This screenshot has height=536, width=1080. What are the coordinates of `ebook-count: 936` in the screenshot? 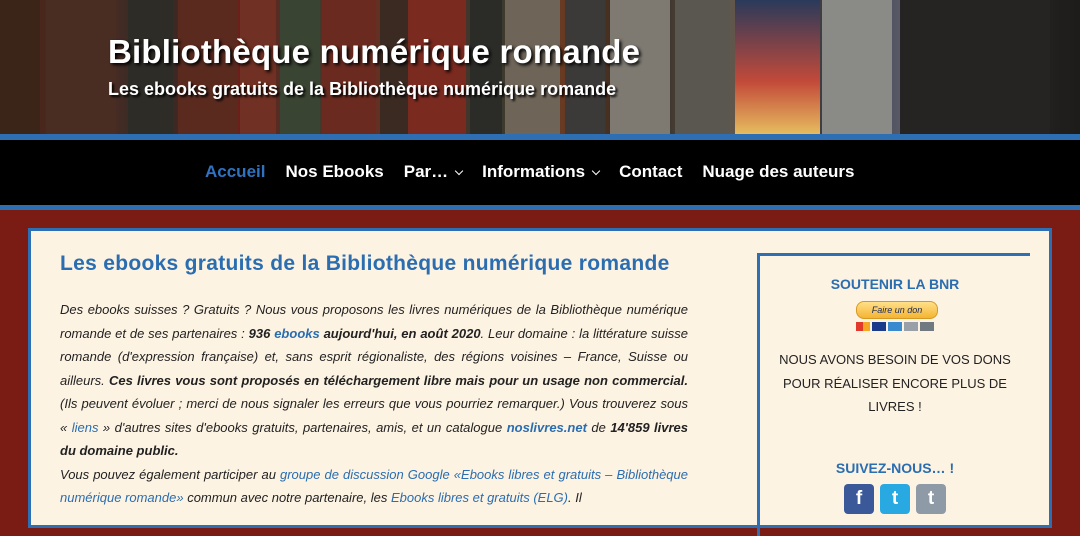 It's located at (259, 333).